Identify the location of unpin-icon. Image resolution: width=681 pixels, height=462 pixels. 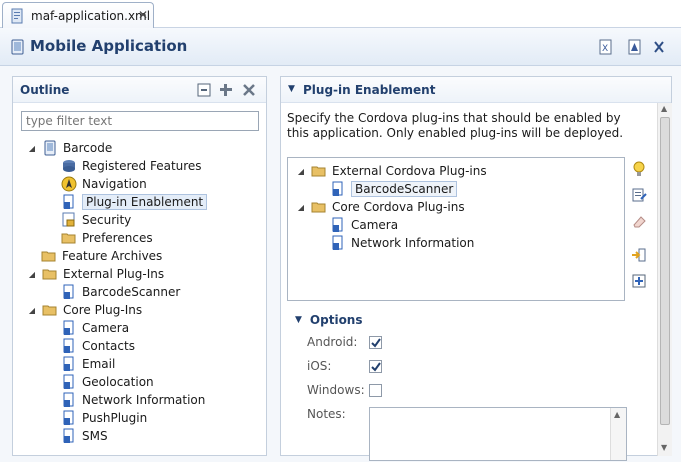
(659, 47).